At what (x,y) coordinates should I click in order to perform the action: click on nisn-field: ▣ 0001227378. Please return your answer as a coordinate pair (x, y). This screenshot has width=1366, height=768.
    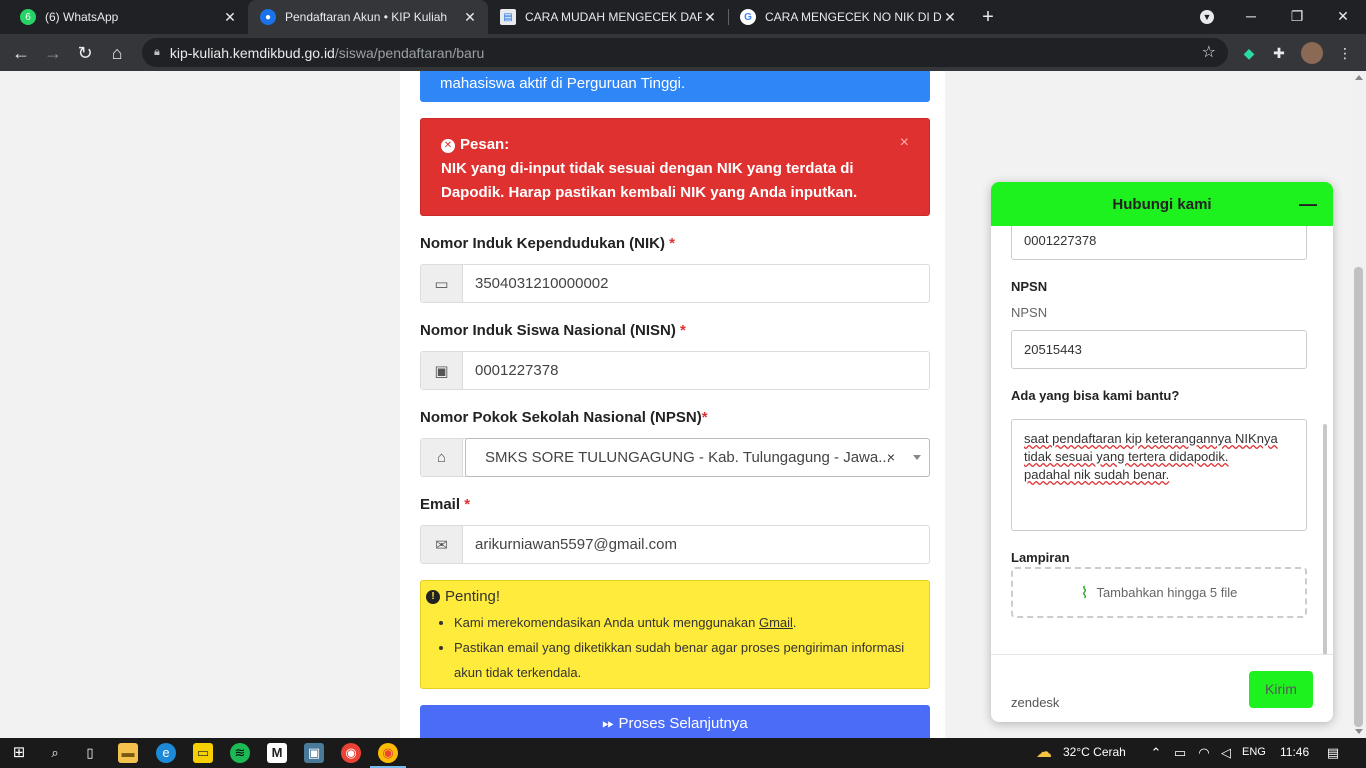
    Looking at the image, I should click on (675, 370).